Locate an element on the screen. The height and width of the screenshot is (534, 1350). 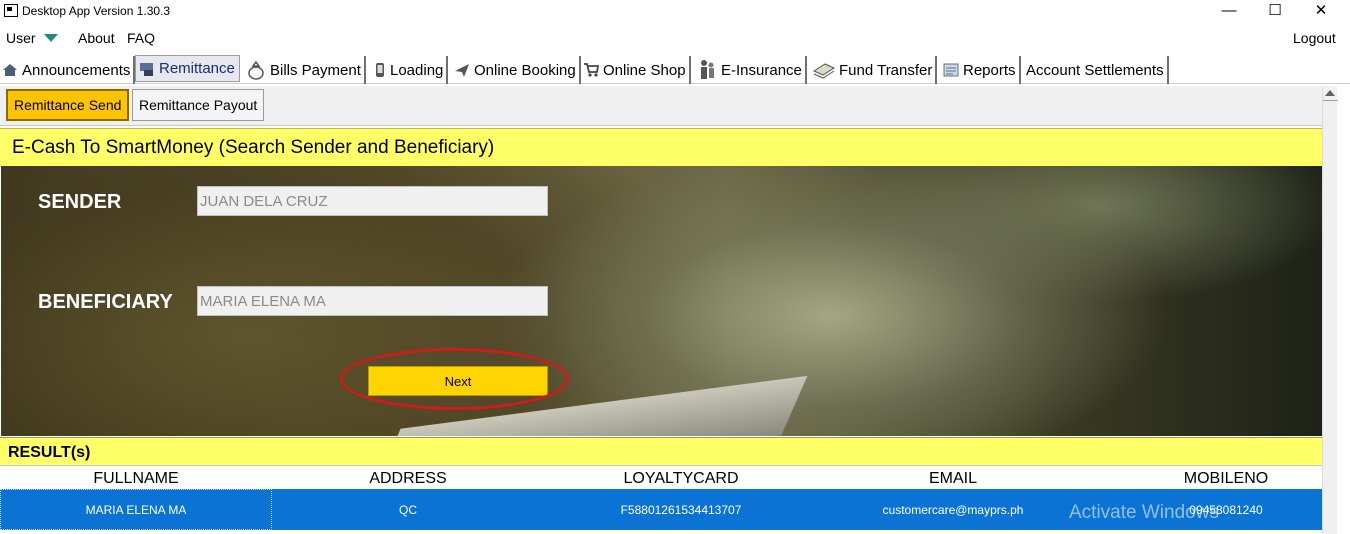
airplane-icon is located at coordinates (462, 70).